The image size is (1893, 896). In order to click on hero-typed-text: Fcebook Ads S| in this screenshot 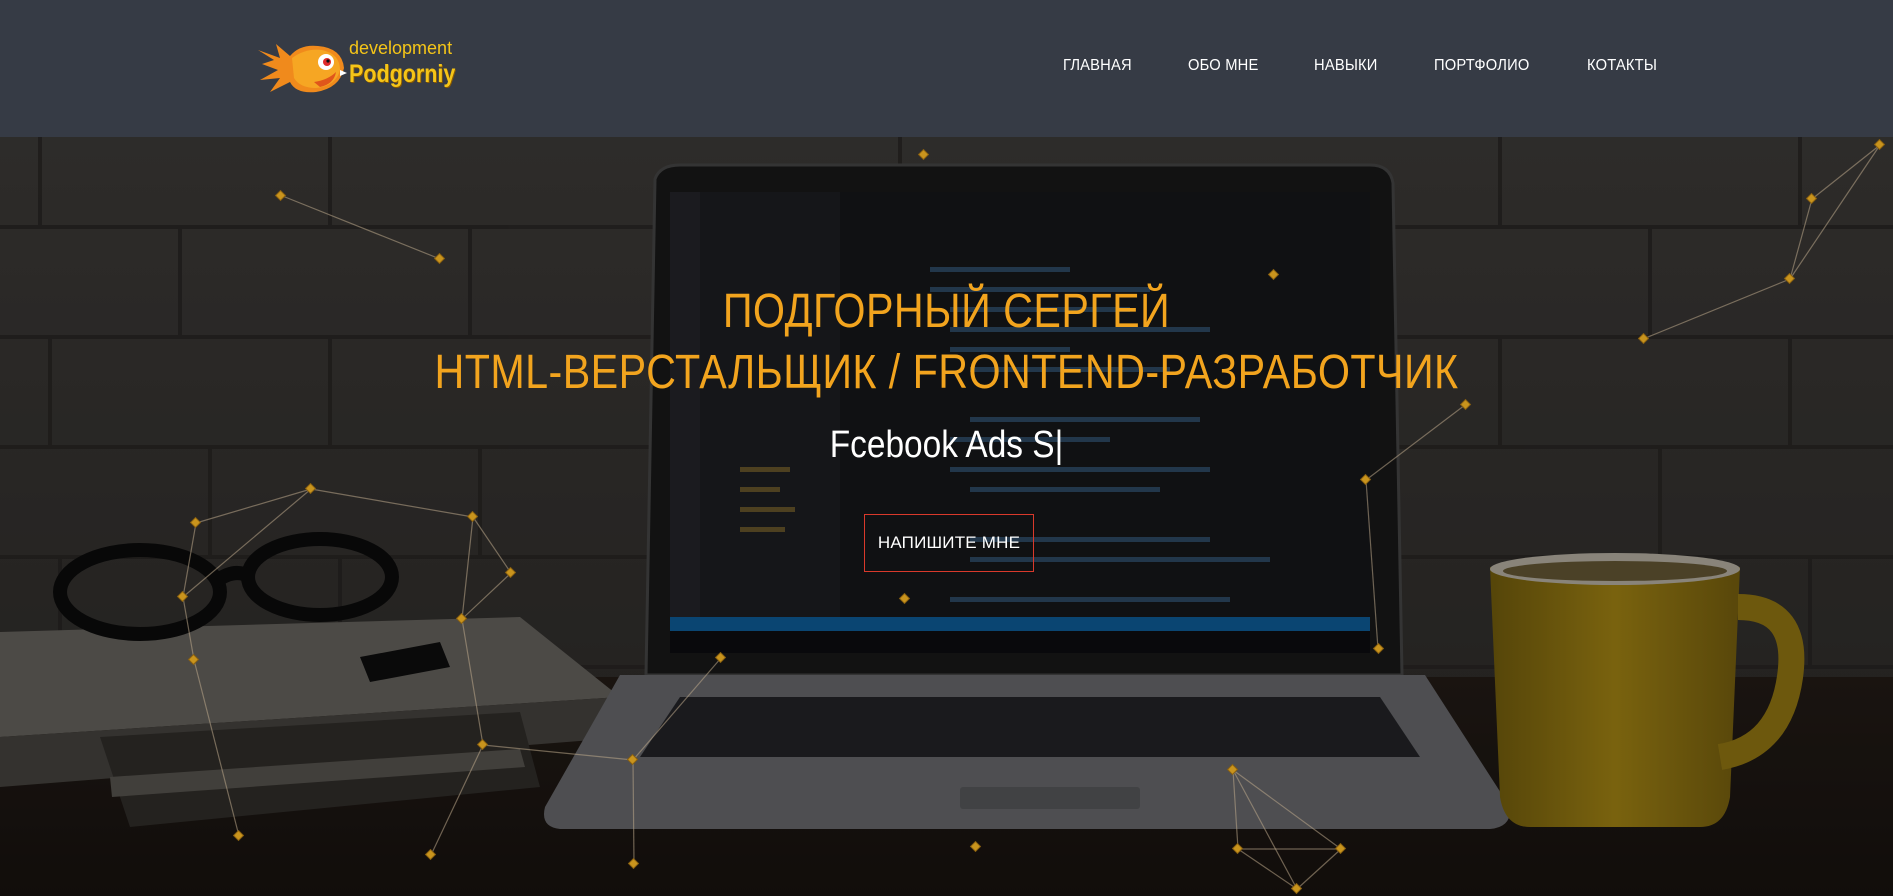, I will do `click(946, 445)`.